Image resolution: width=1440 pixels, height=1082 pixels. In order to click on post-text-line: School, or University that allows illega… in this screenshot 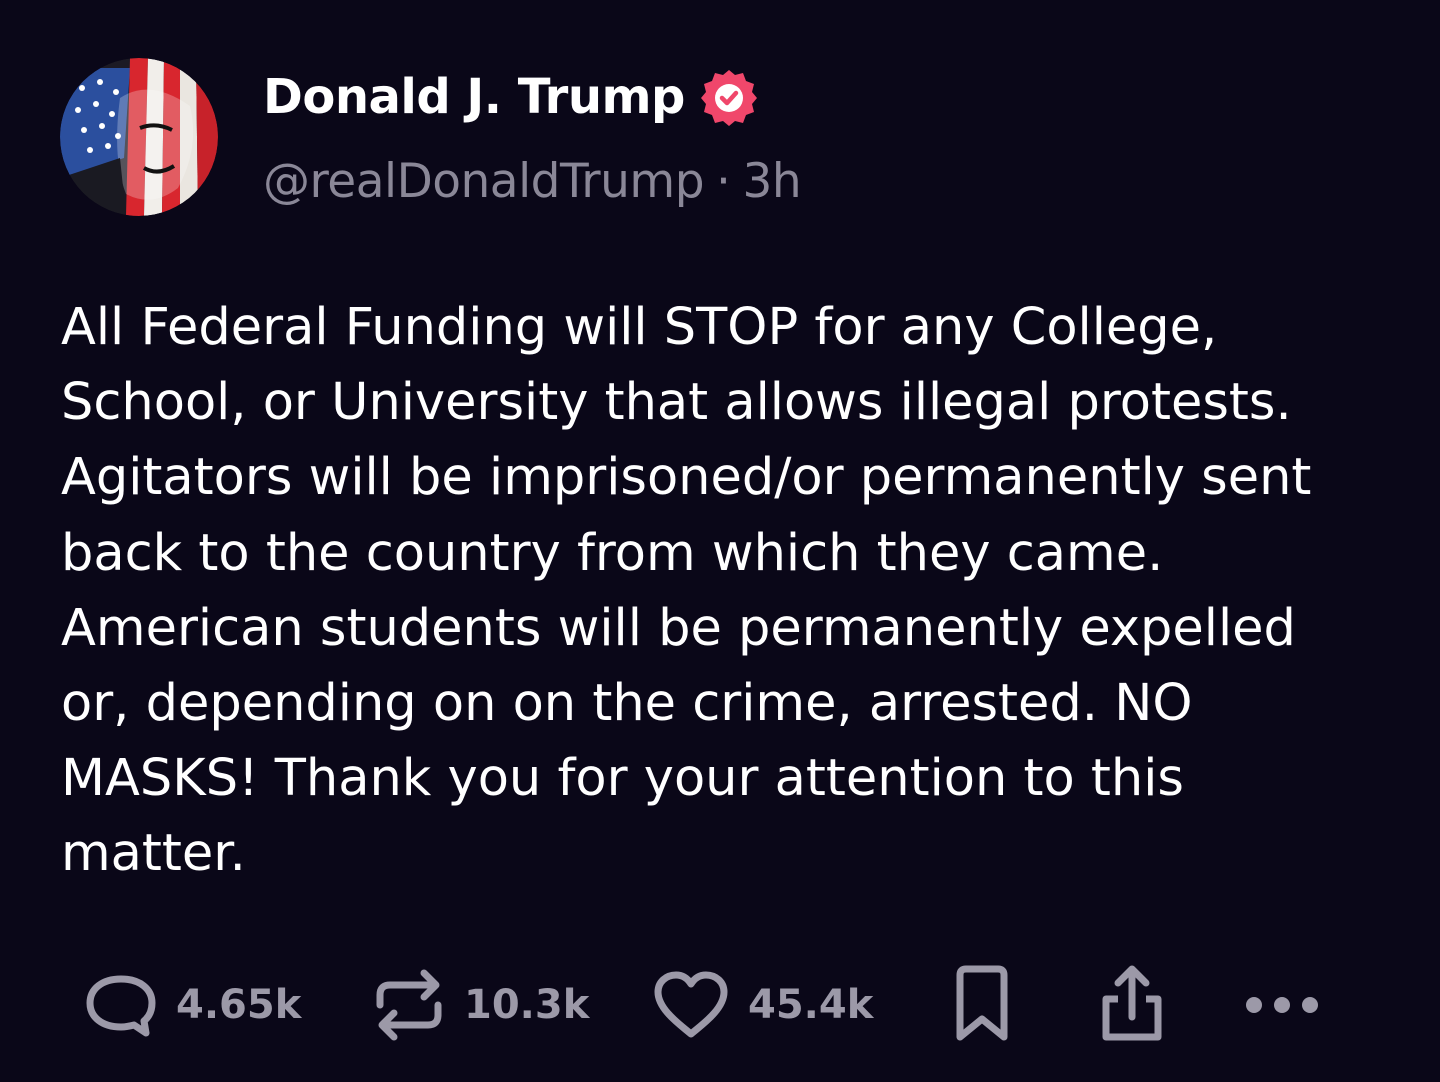, I will do `click(676, 403)`.